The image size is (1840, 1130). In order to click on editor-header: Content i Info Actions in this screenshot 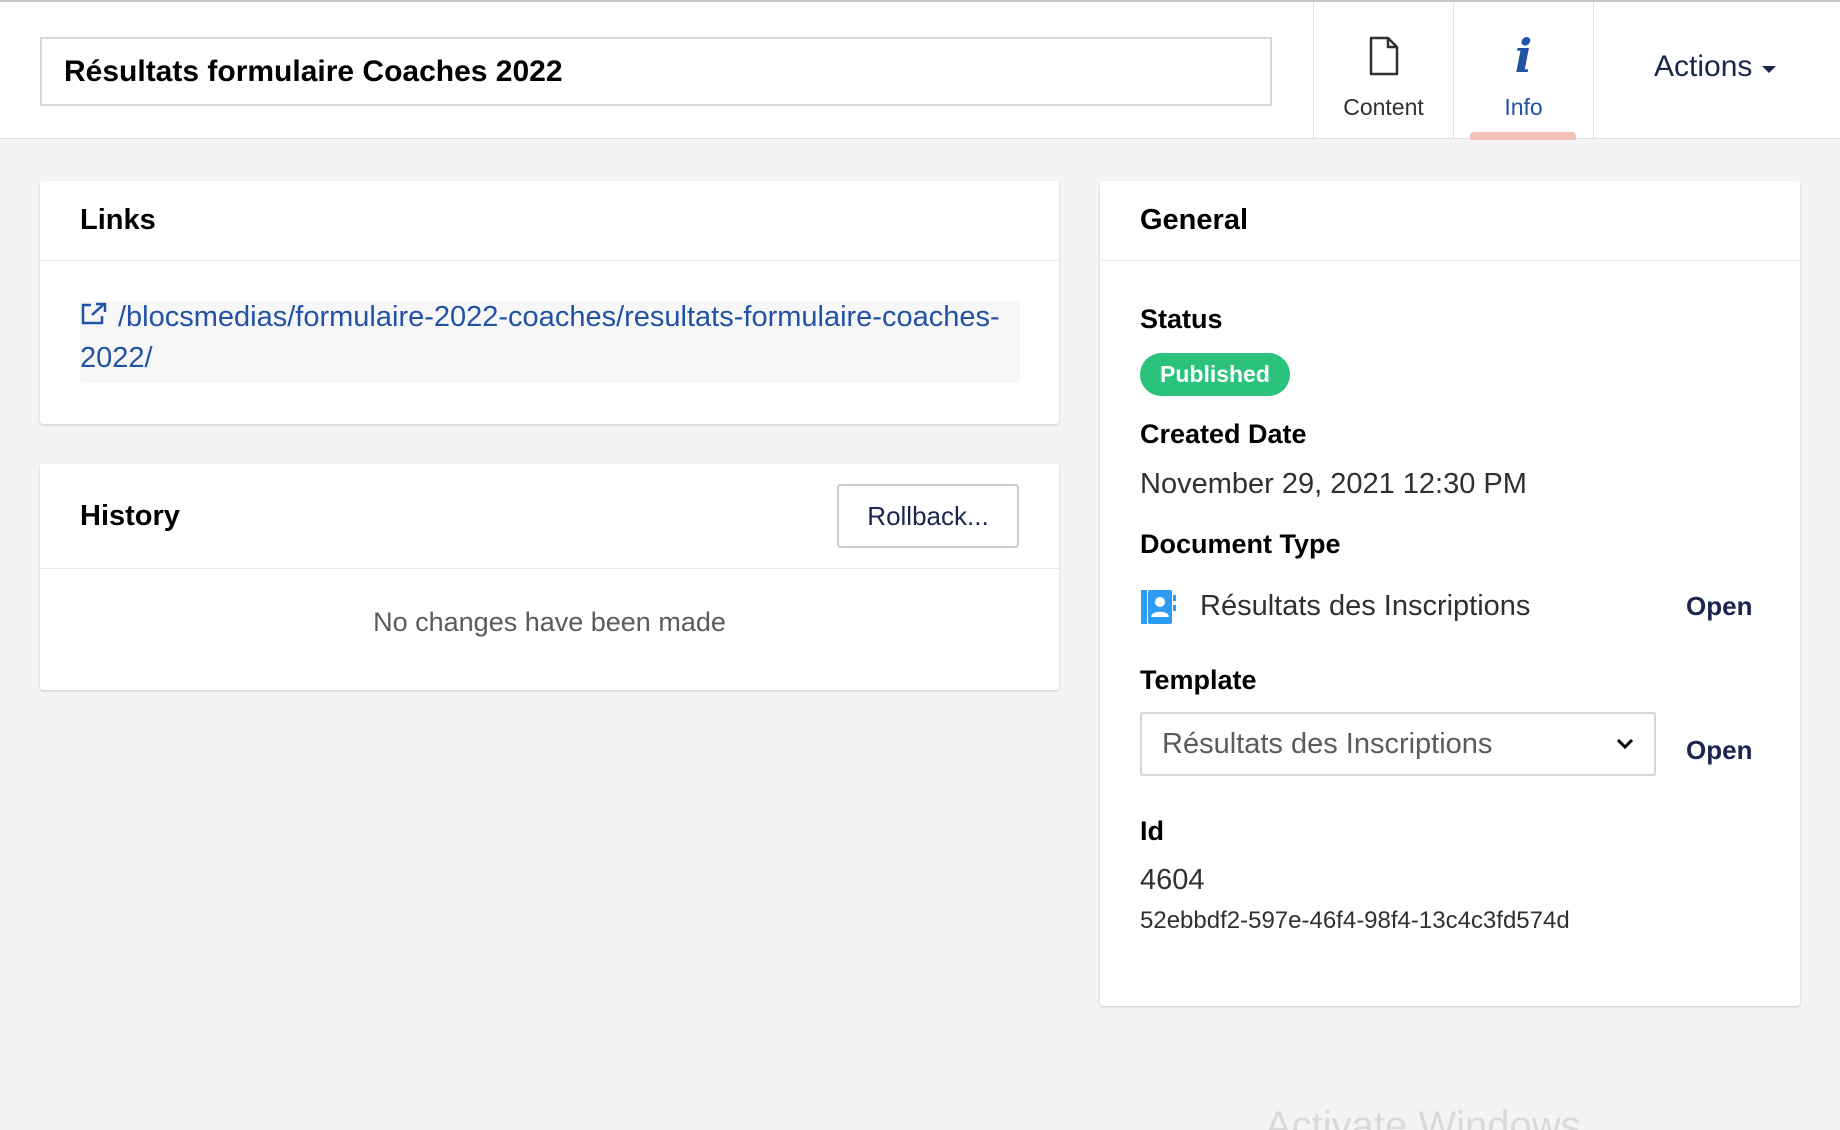, I will do `click(920, 70)`.